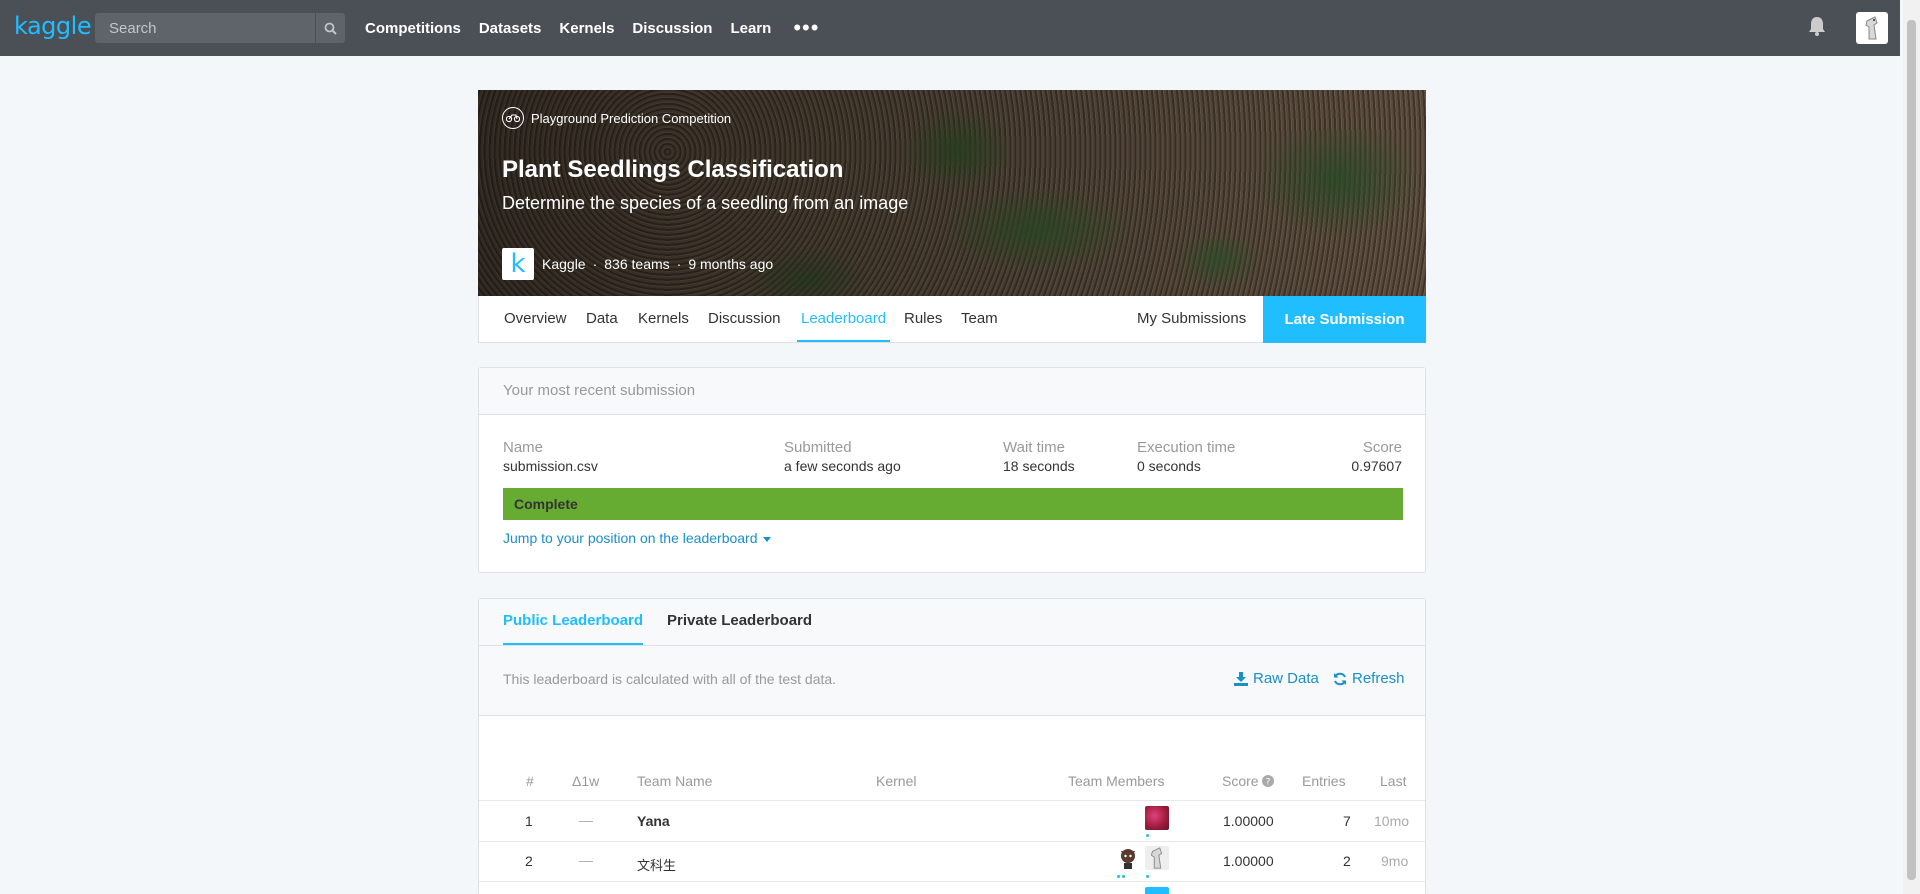  I want to click on competition-age: 9 months ago, so click(731, 264).